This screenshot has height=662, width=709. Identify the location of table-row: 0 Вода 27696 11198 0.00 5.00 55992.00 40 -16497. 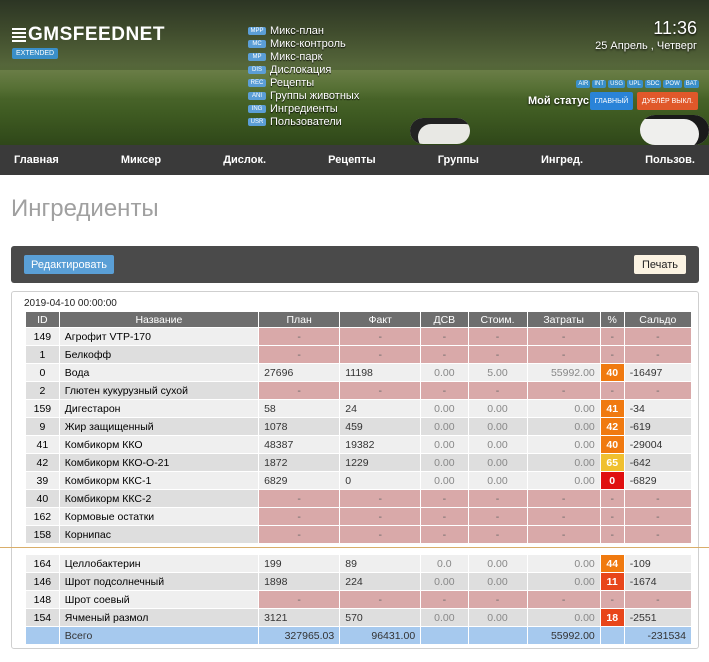
(359, 372).